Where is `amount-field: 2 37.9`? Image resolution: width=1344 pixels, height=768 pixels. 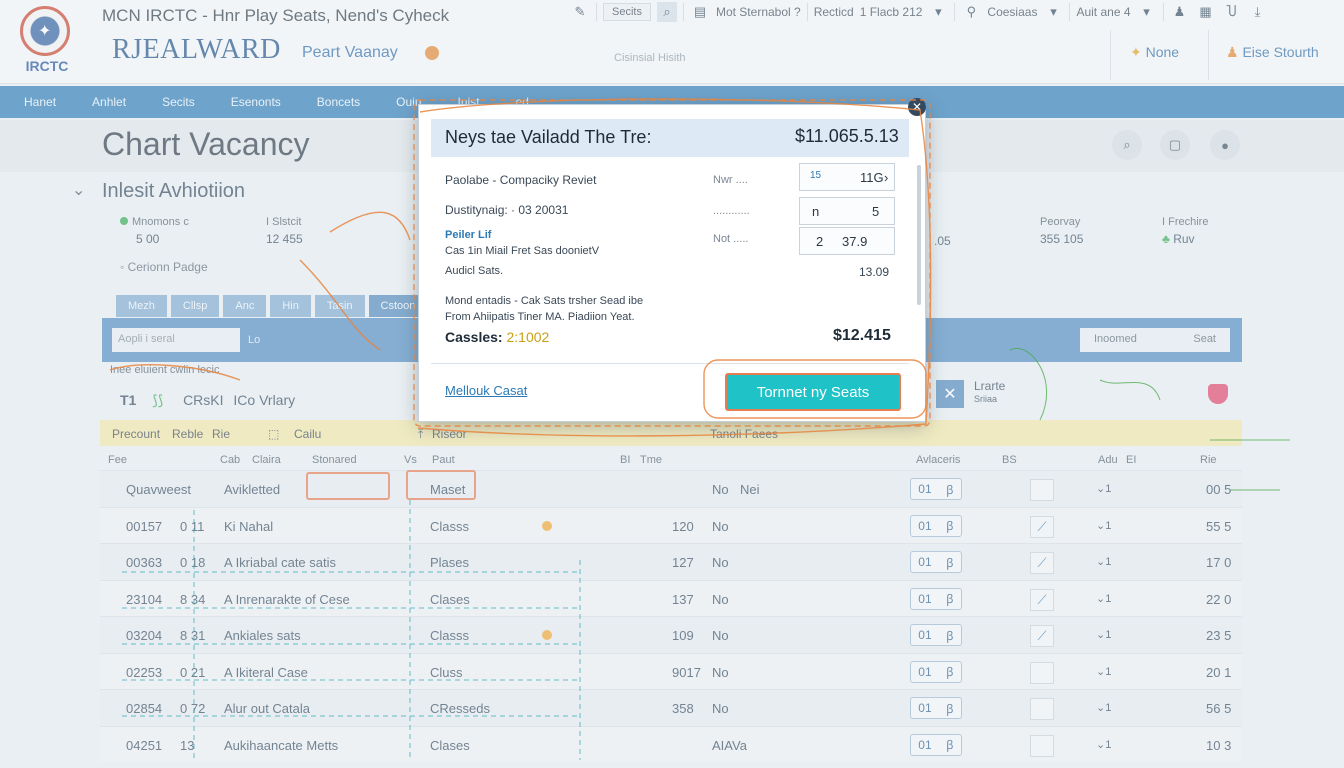
amount-field: 2 37.9 is located at coordinates (847, 241).